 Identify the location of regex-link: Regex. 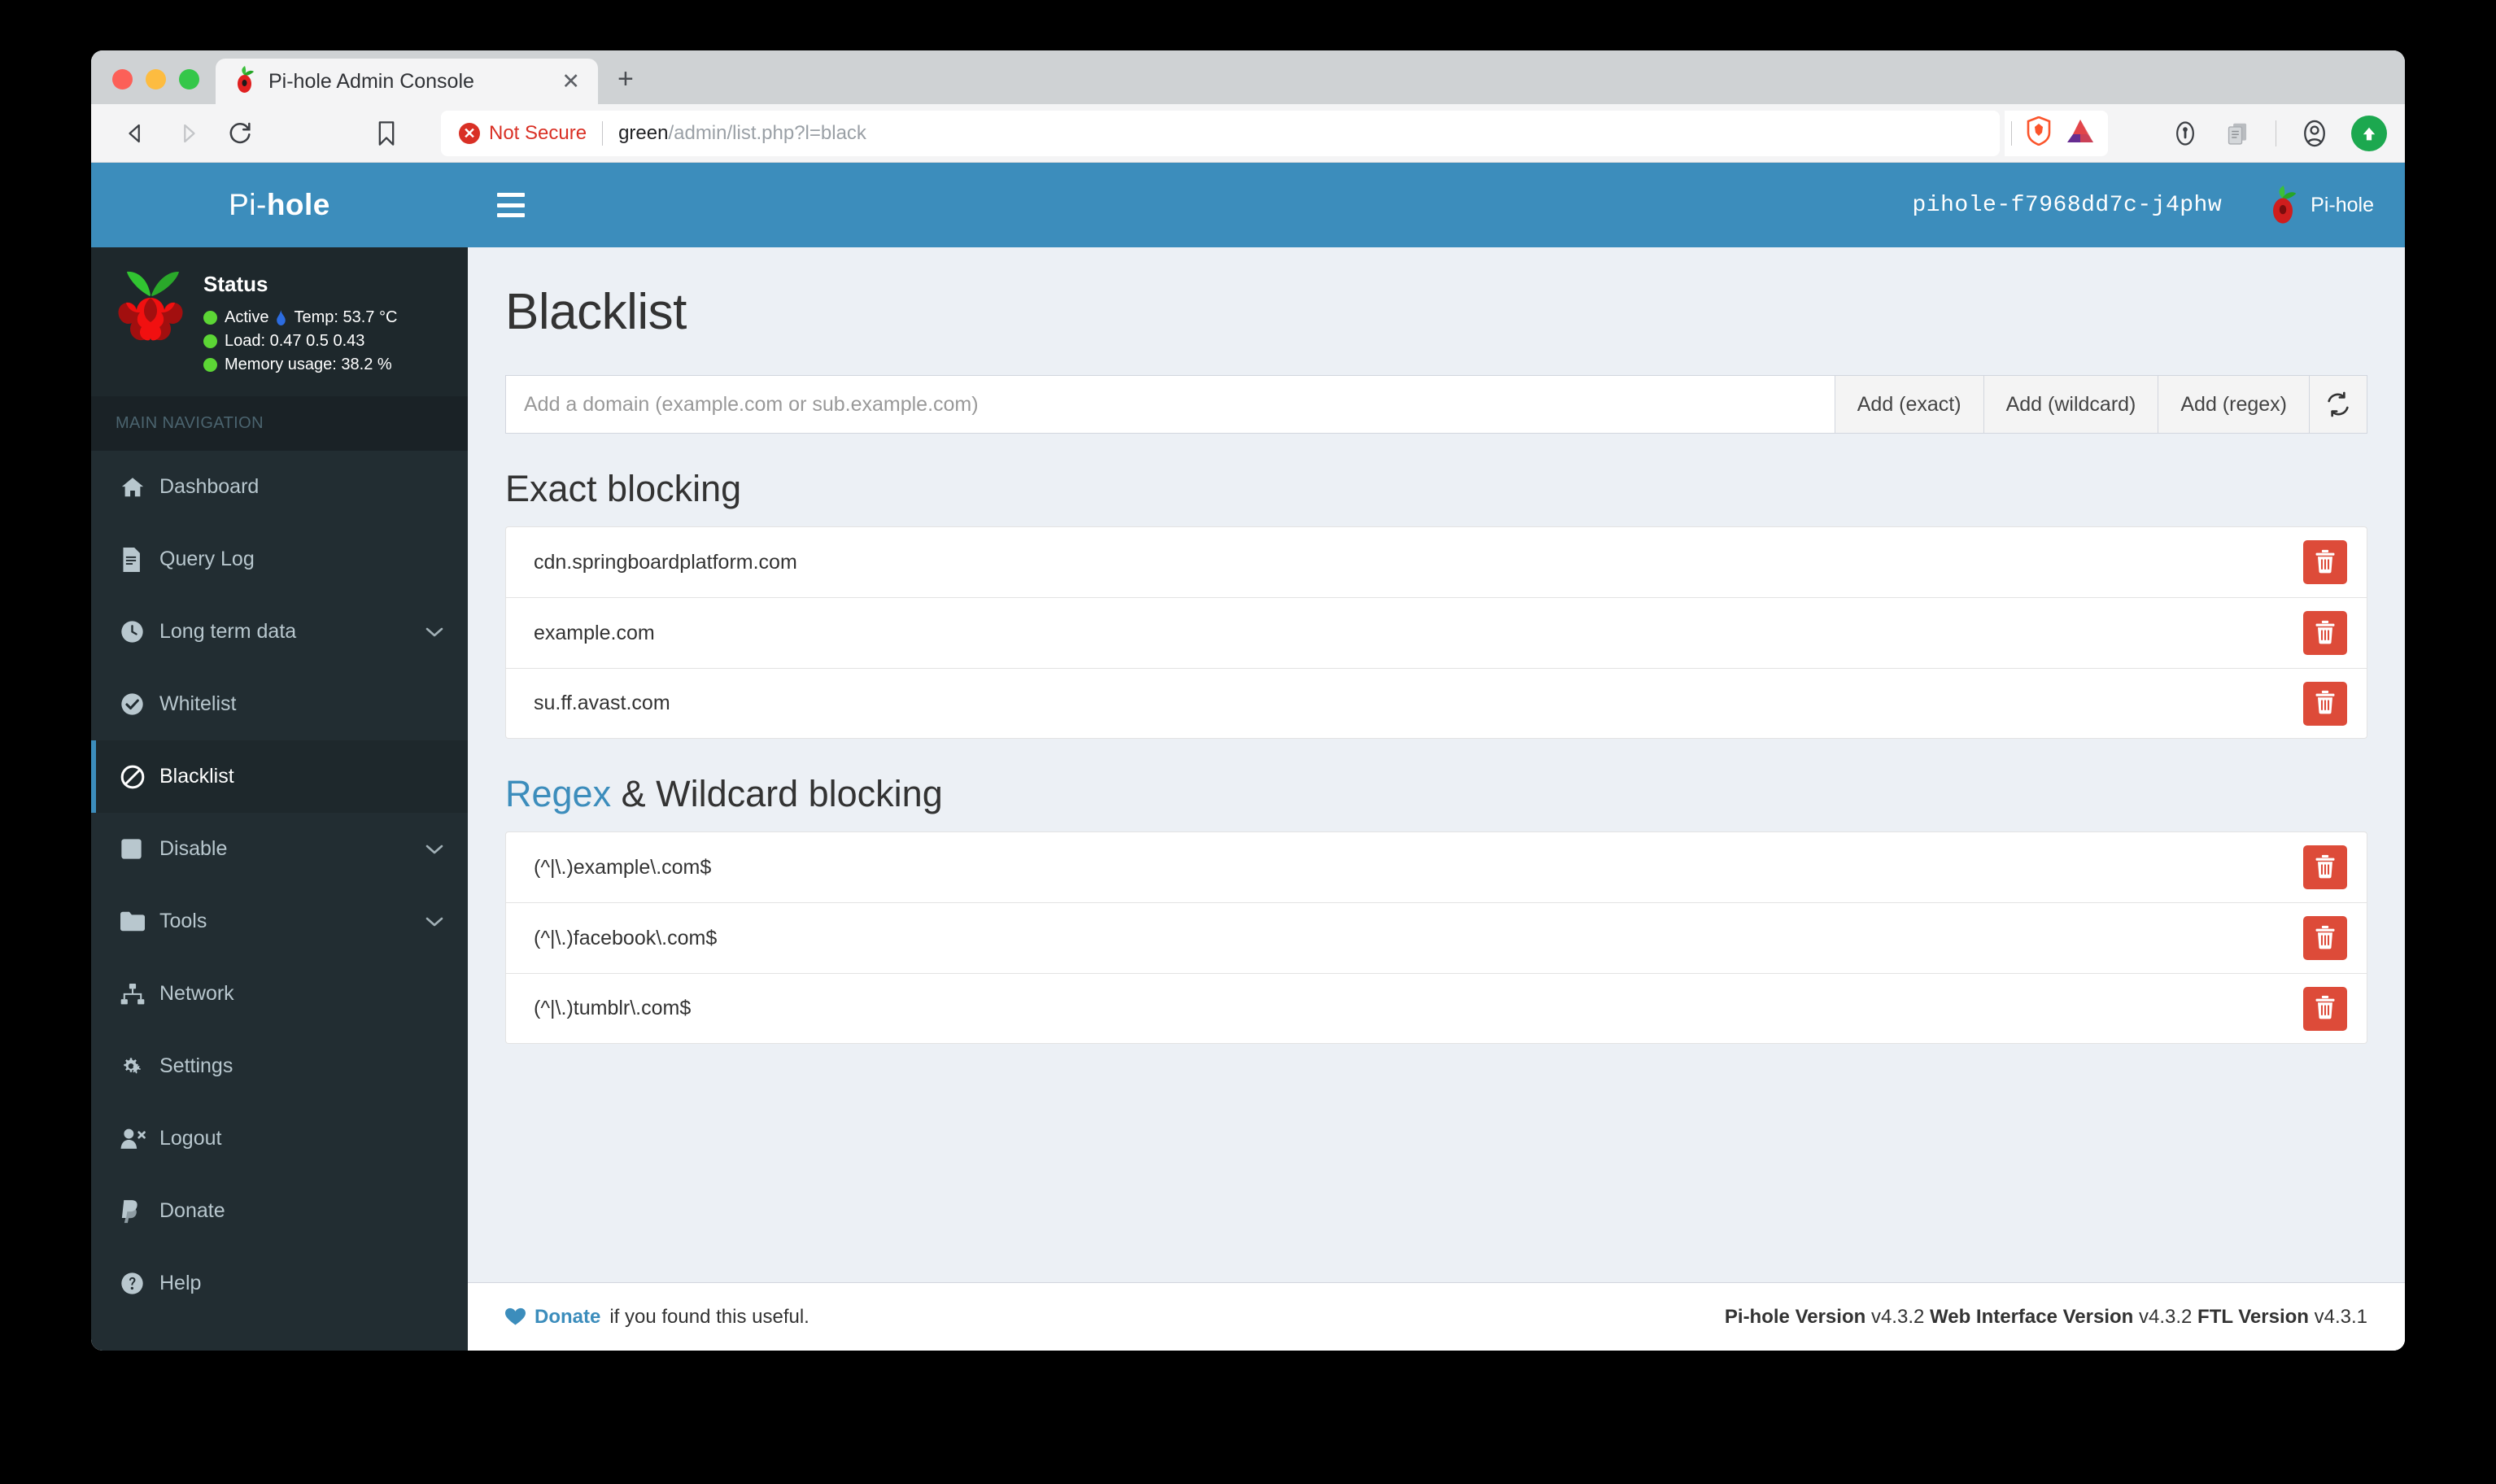
(558, 794).